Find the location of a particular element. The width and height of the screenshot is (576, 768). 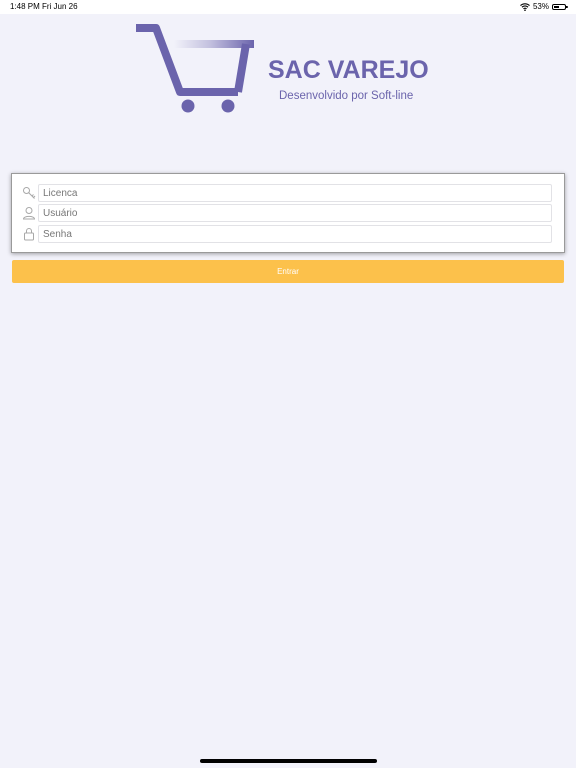

status-bar: 1:48 PM Fri Jun 26 53% is located at coordinates (288, 7).